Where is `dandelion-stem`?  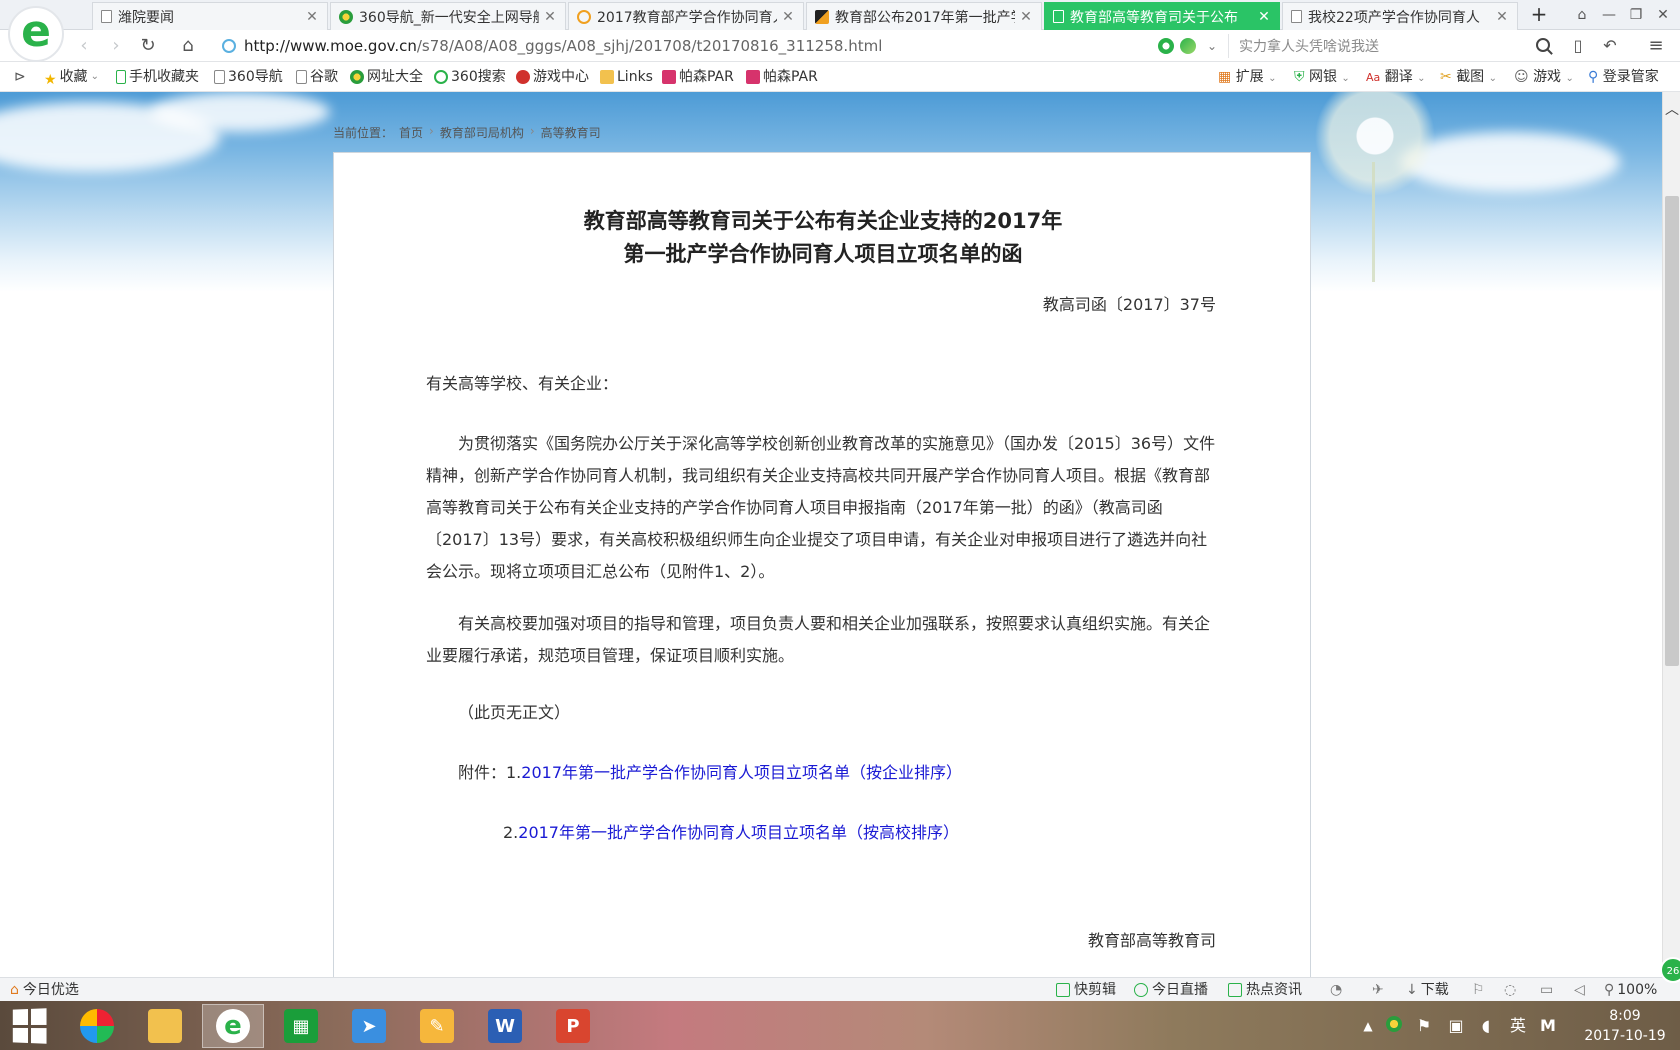
dandelion-stem is located at coordinates (1373, 222).